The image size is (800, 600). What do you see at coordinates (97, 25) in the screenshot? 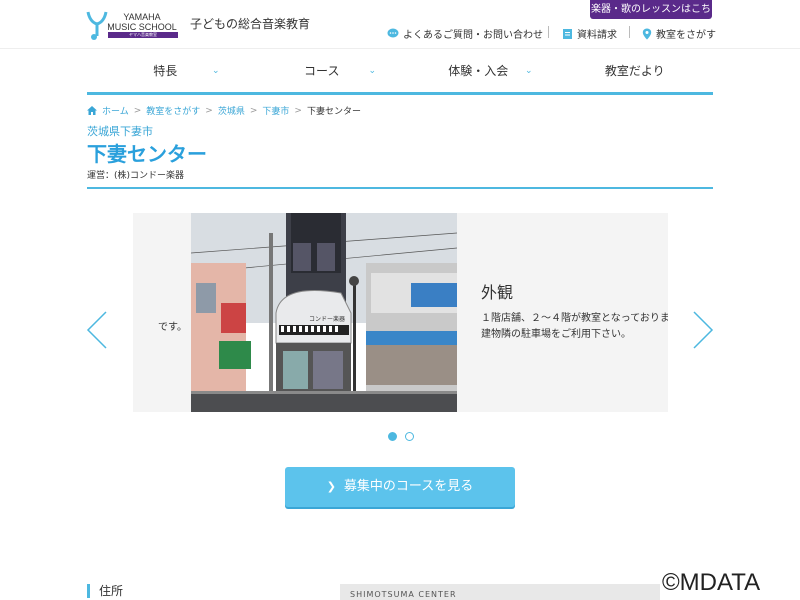
I see `tuning-fork-logo-icon` at bounding box center [97, 25].